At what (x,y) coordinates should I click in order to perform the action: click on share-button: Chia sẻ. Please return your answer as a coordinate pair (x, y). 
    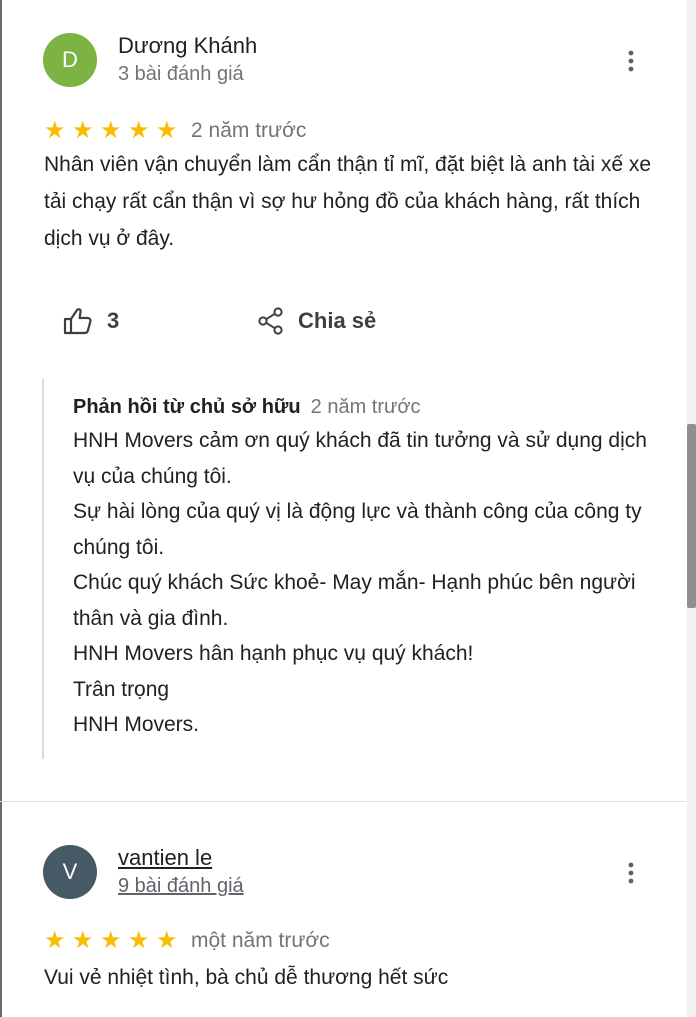
    Looking at the image, I should click on (317, 321).